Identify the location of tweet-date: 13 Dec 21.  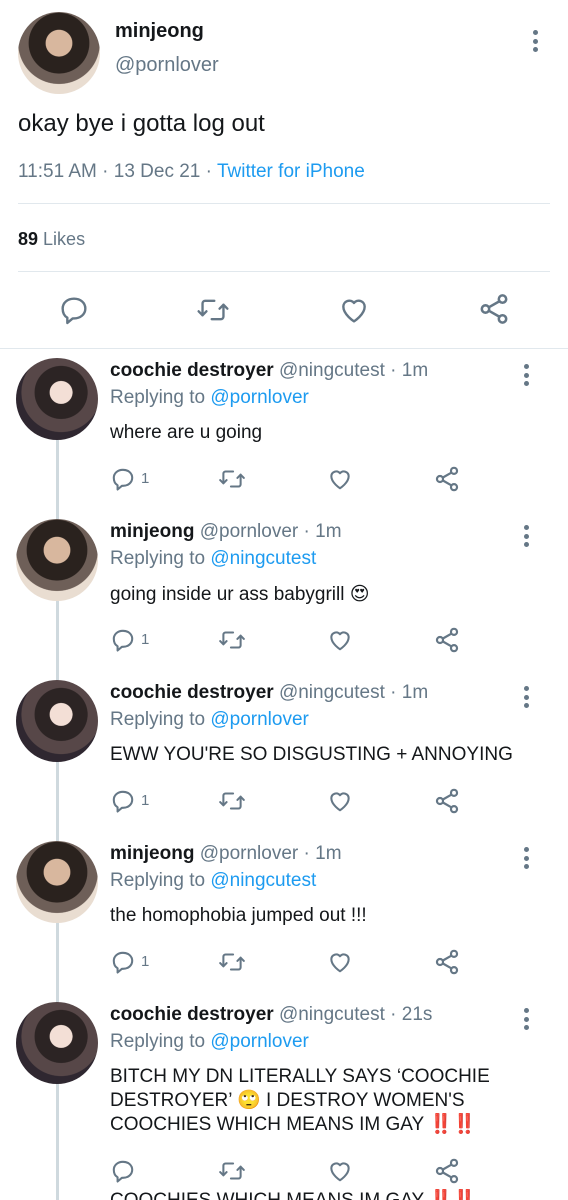
(157, 171).